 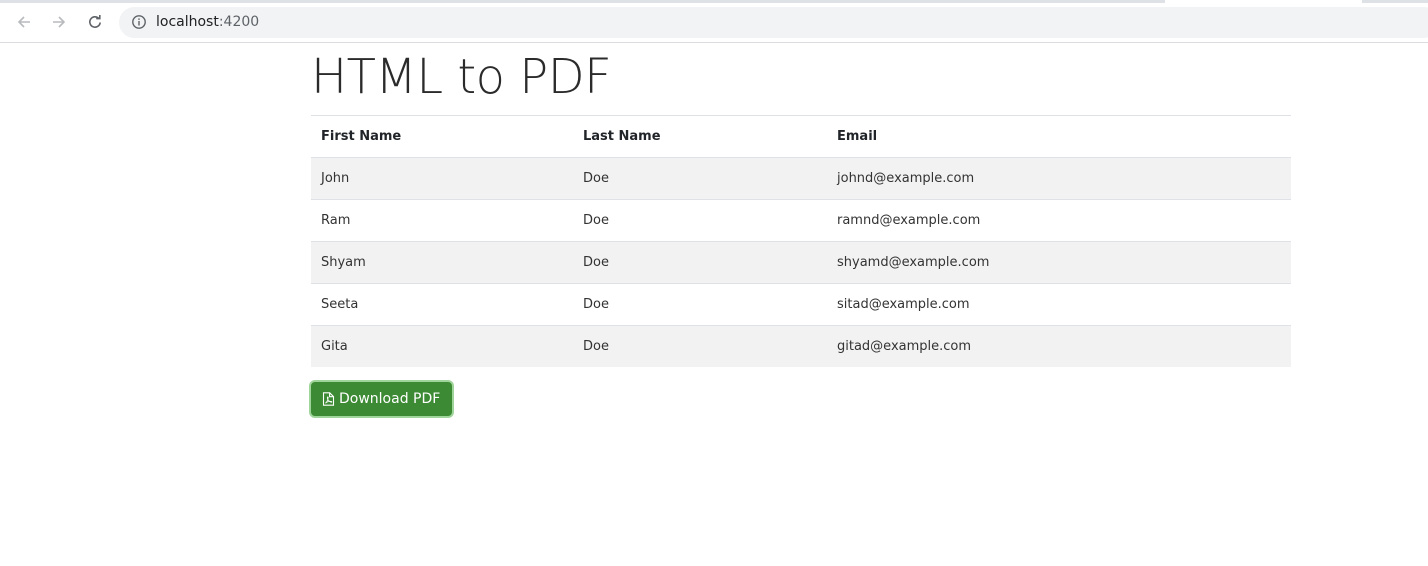 I want to click on forward-button, so click(x=59, y=22).